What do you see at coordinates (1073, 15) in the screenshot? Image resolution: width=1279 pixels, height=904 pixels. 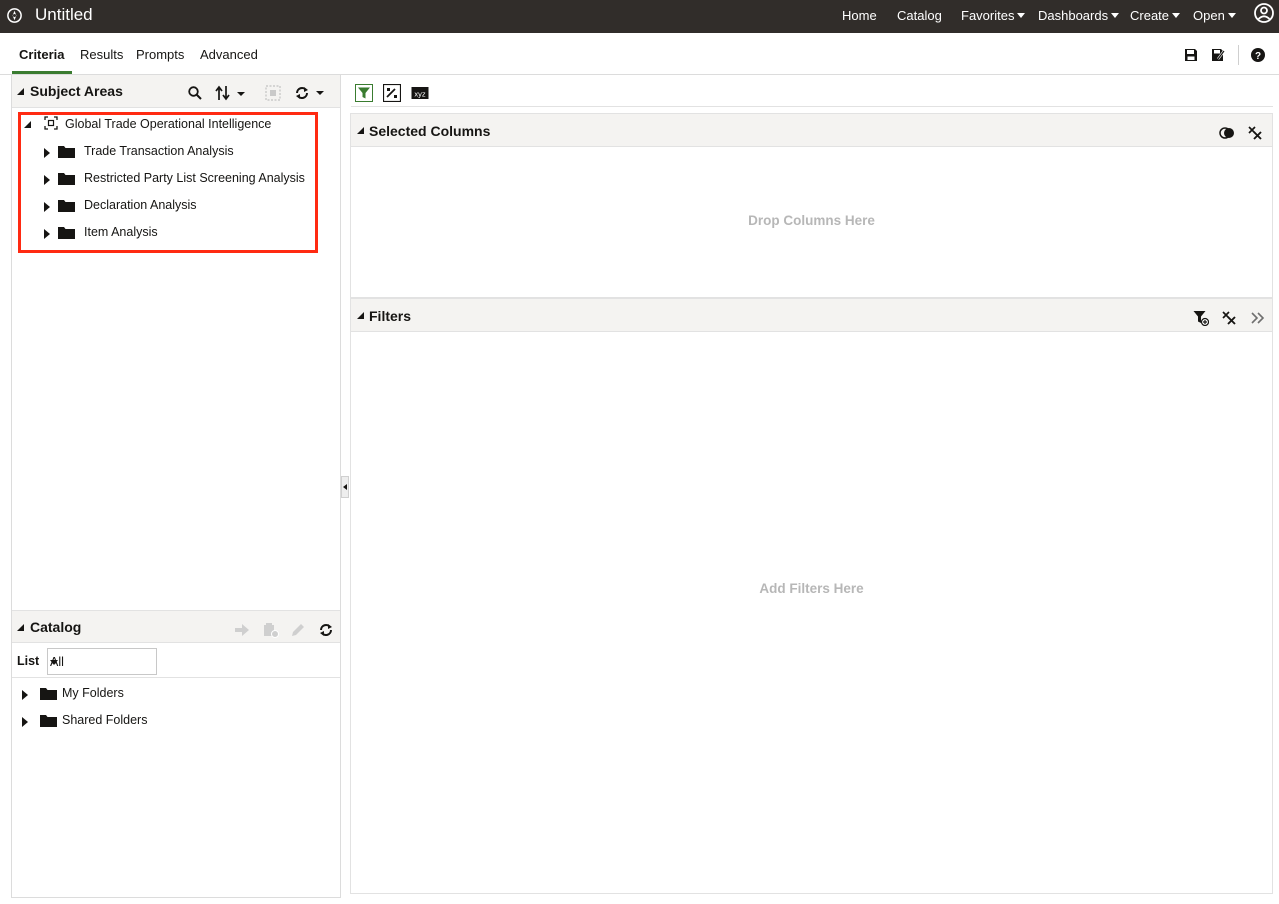 I see `nav-dashboards-label: Dashboards` at bounding box center [1073, 15].